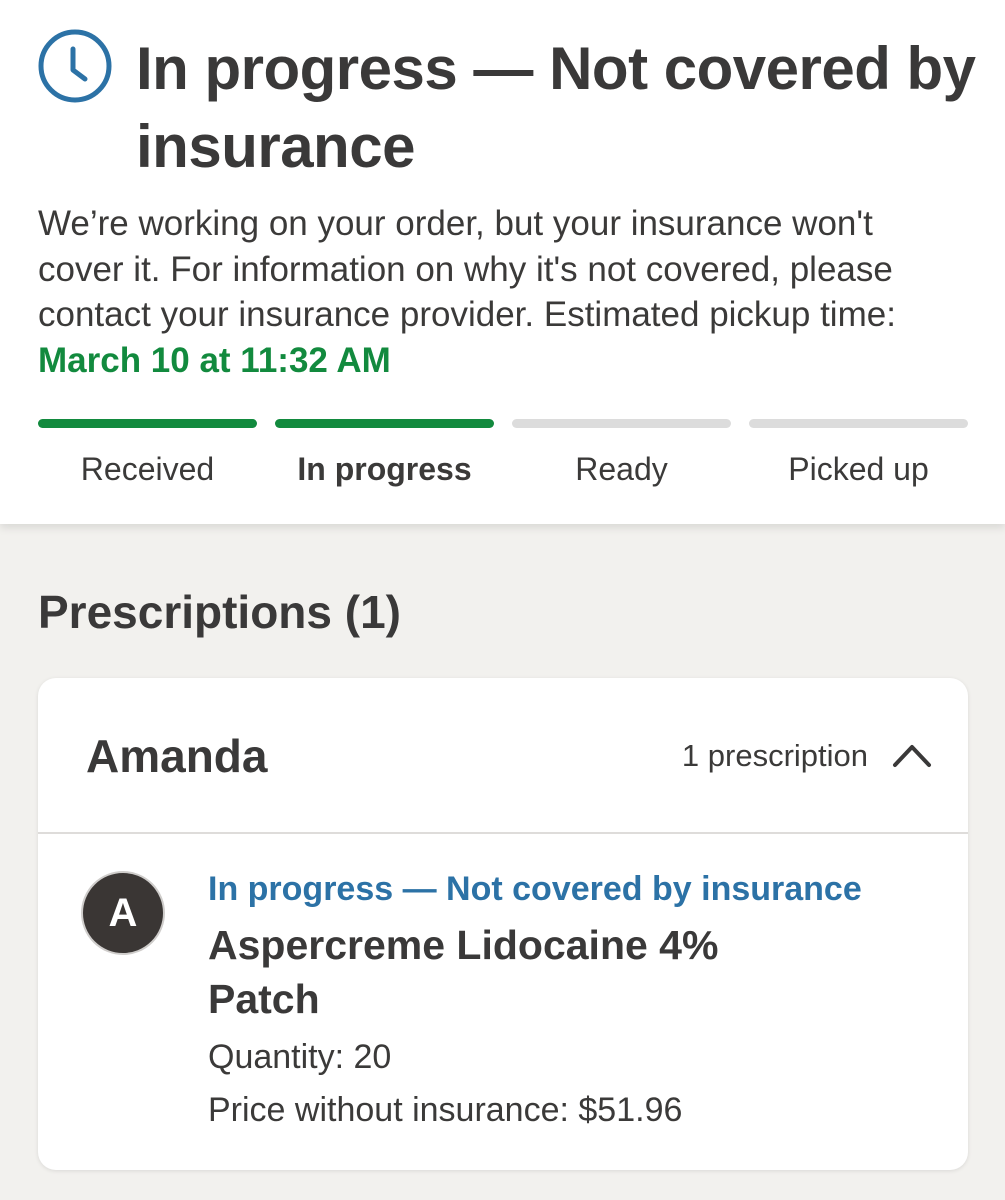  Describe the element at coordinates (535, 889) in the screenshot. I see `prescription-status: In progress — Not covered by insurance` at that location.